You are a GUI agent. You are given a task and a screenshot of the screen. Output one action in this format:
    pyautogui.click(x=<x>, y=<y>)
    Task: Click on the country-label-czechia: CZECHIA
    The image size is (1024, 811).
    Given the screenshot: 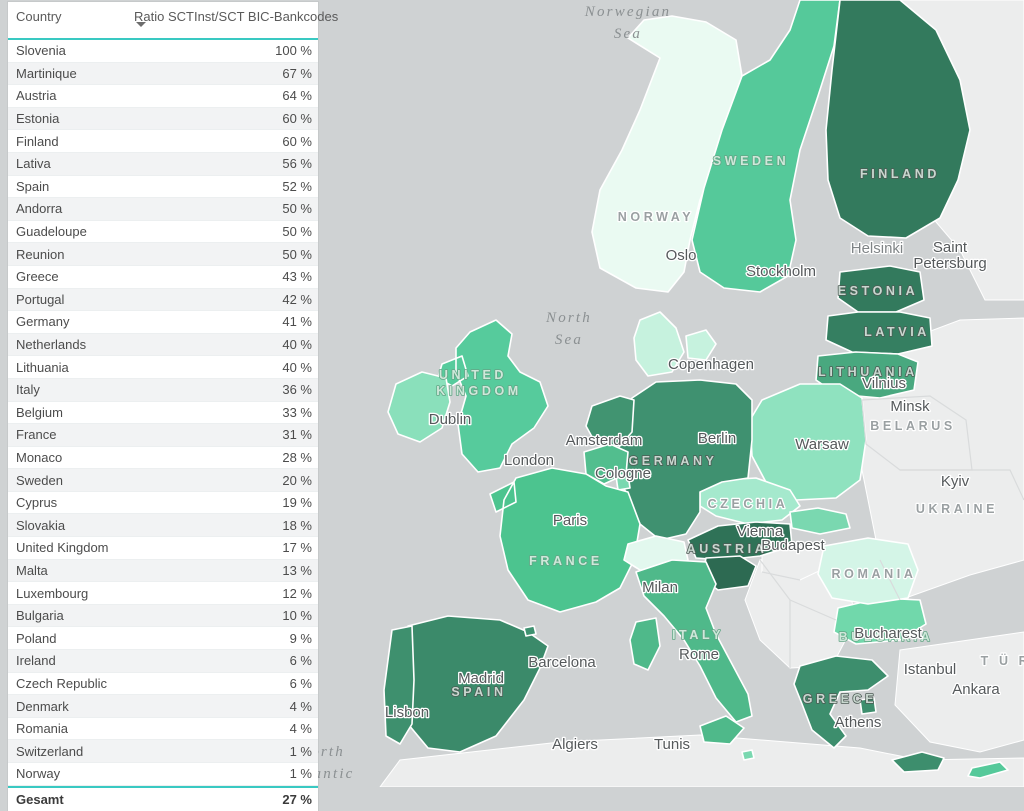 What is the action you would take?
    pyautogui.click(x=748, y=504)
    